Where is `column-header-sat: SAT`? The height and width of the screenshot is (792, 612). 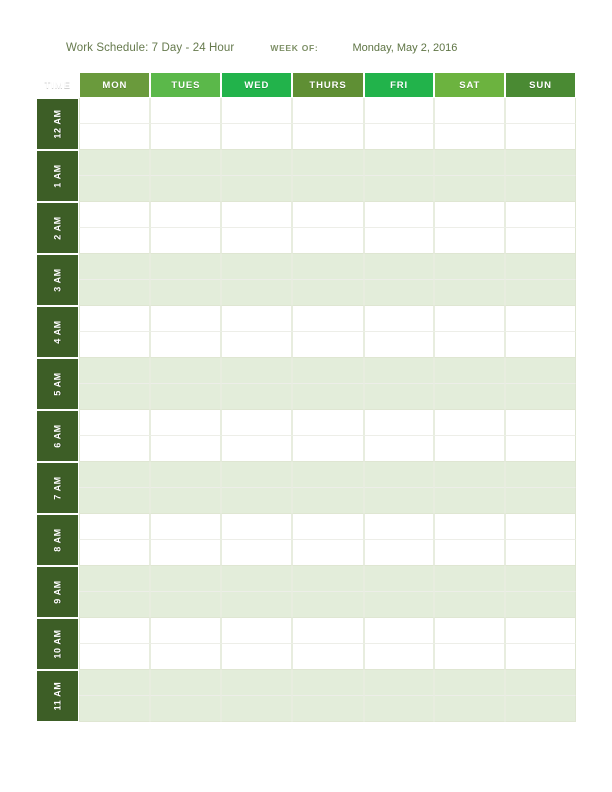 column-header-sat: SAT is located at coordinates (470, 85).